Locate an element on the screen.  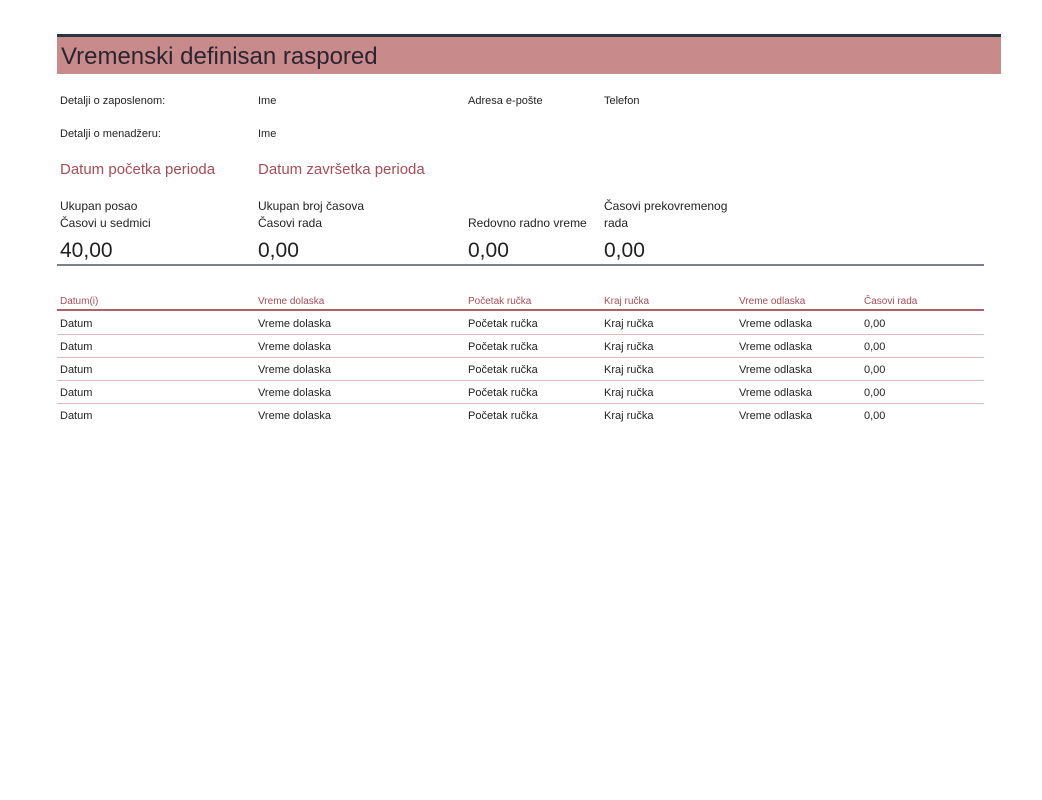
summary-weekly-label: Ukupan posao Časovi u sedmici is located at coordinates (105, 215).